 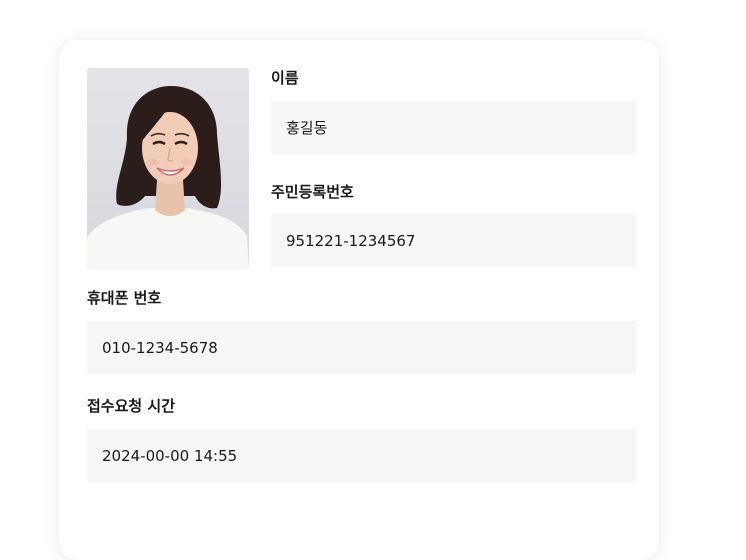 What do you see at coordinates (285, 78) in the screenshot?
I see `name-label: 이름` at bounding box center [285, 78].